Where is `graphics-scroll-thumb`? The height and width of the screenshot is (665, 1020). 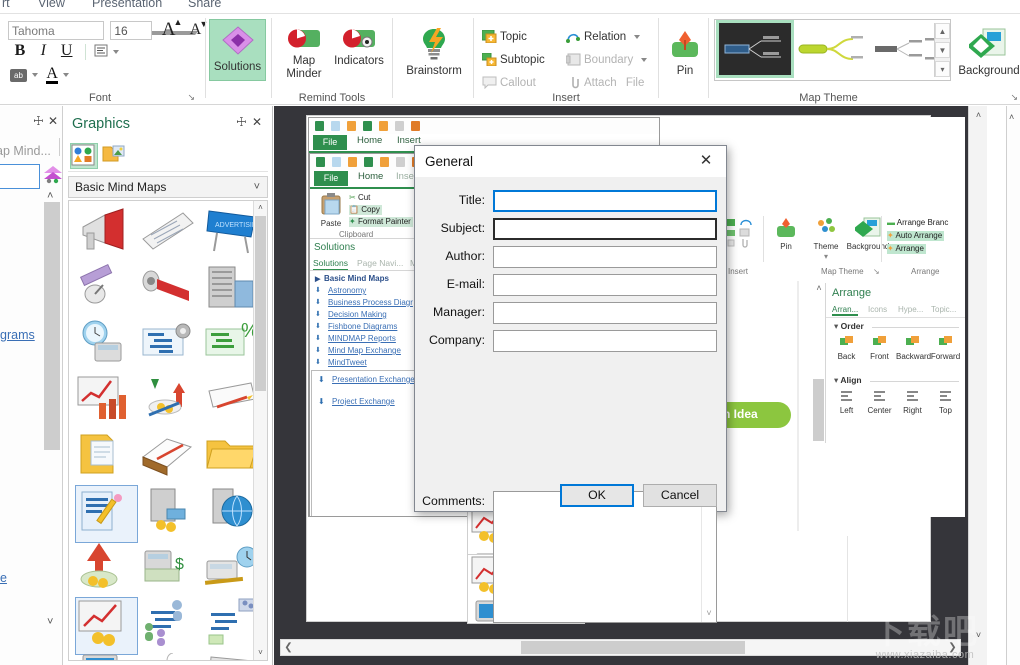 graphics-scroll-thumb is located at coordinates (260, 303).